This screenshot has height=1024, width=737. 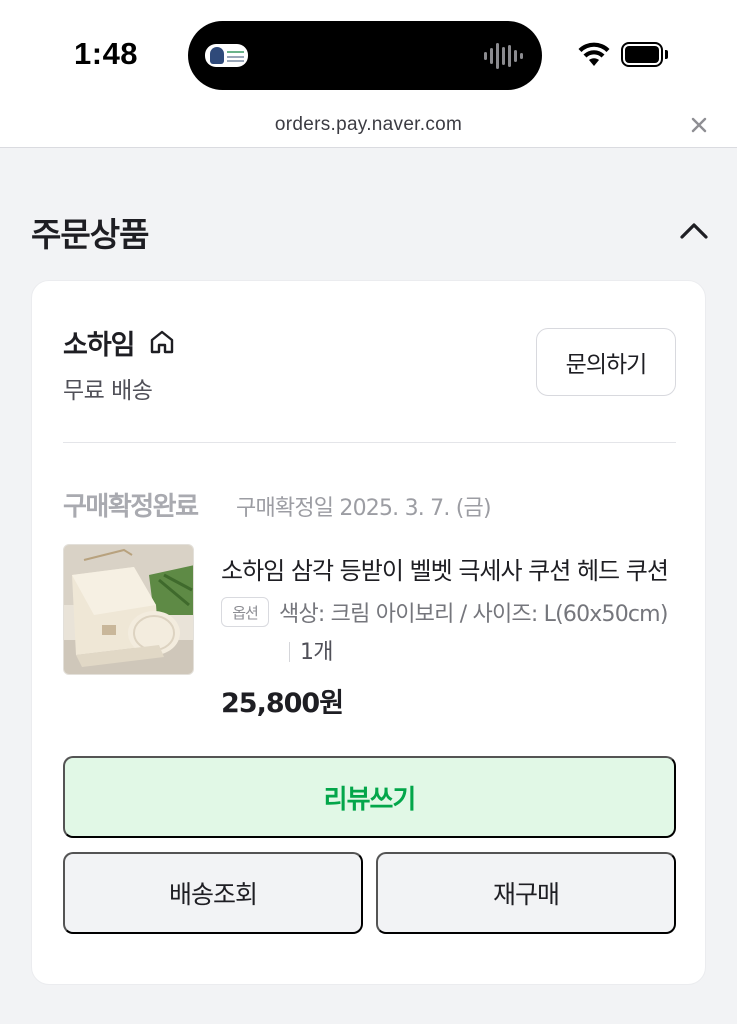 What do you see at coordinates (473, 614) in the screenshot?
I see `option-value: 색상: 크림 아이보리 / 사이즈: L(60x50cm)` at bounding box center [473, 614].